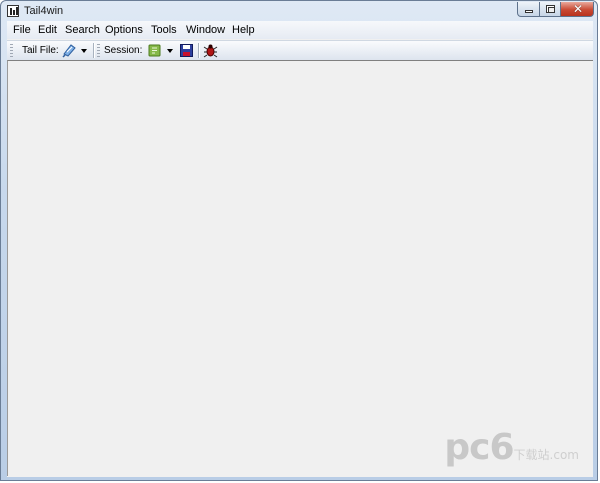 The width and height of the screenshot is (600, 483). I want to click on window-title: Tail4win, so click(44, 11).